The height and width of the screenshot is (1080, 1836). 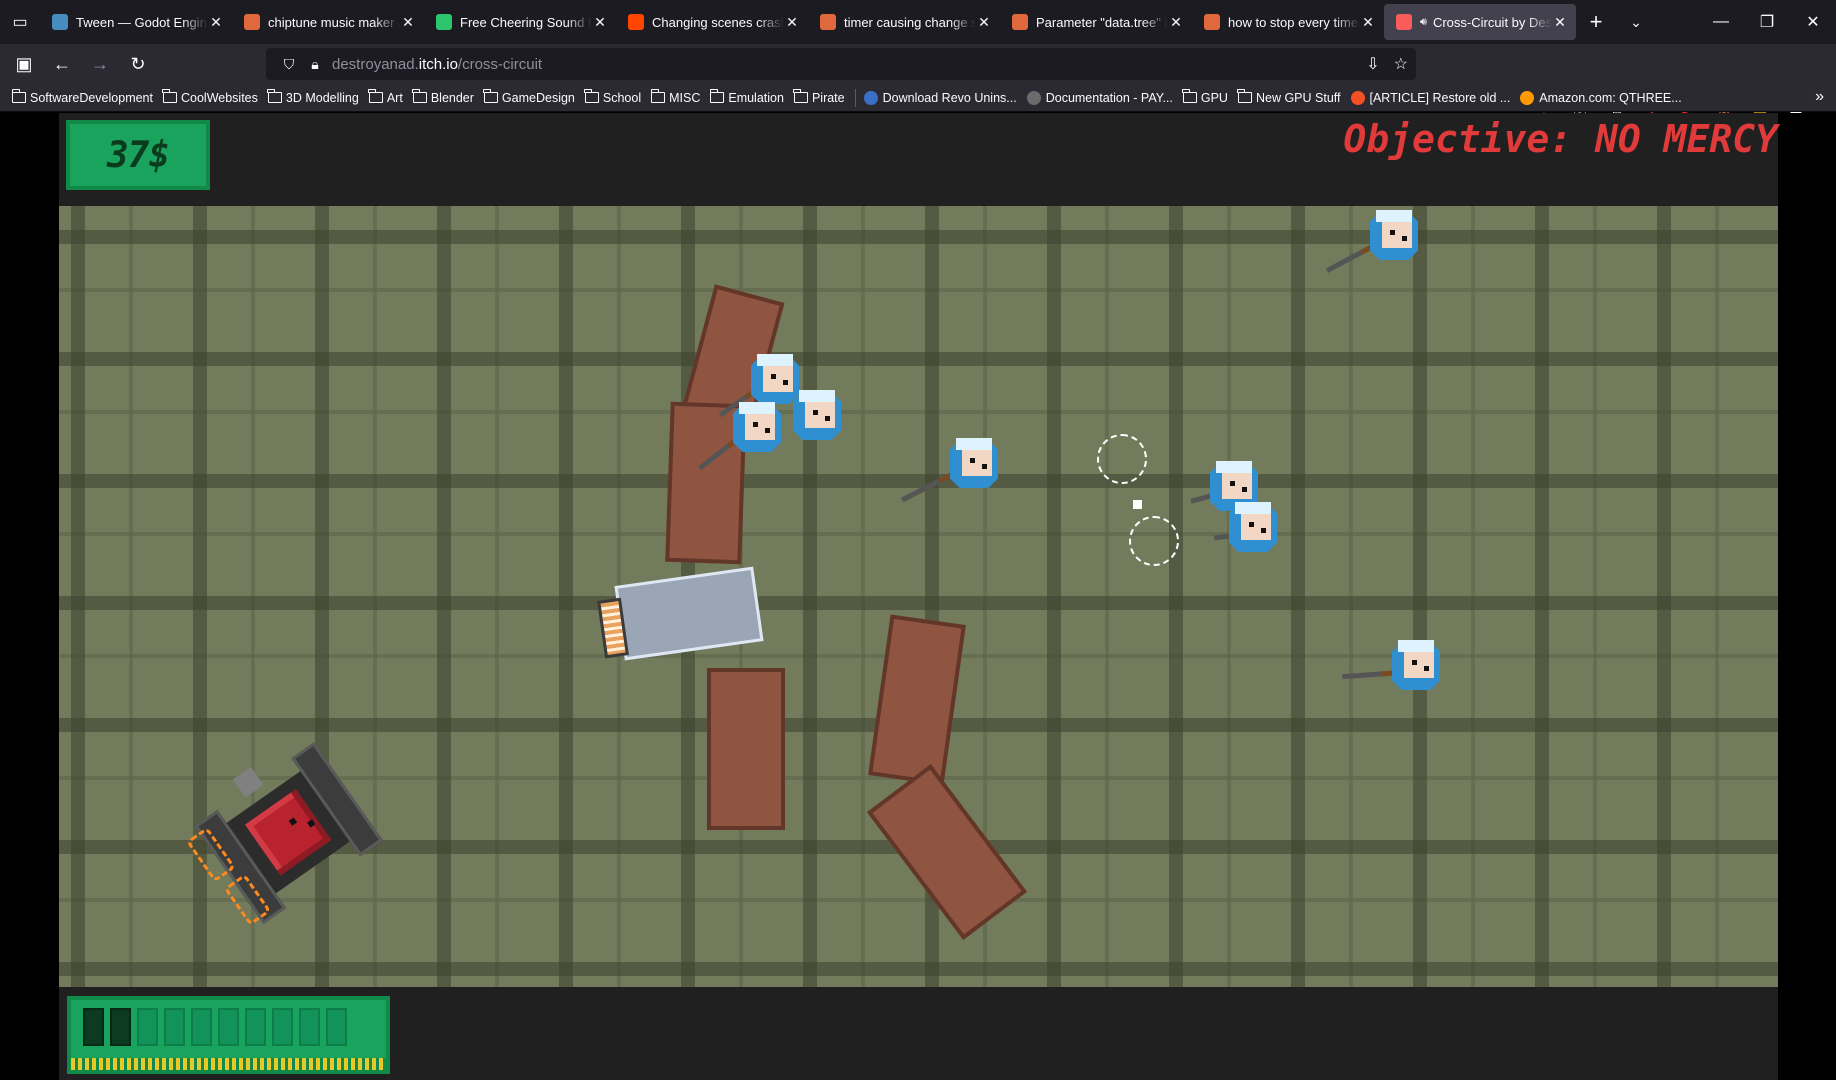 I want to click on firefox-view-button: ▭, so click(x=20, y=22).